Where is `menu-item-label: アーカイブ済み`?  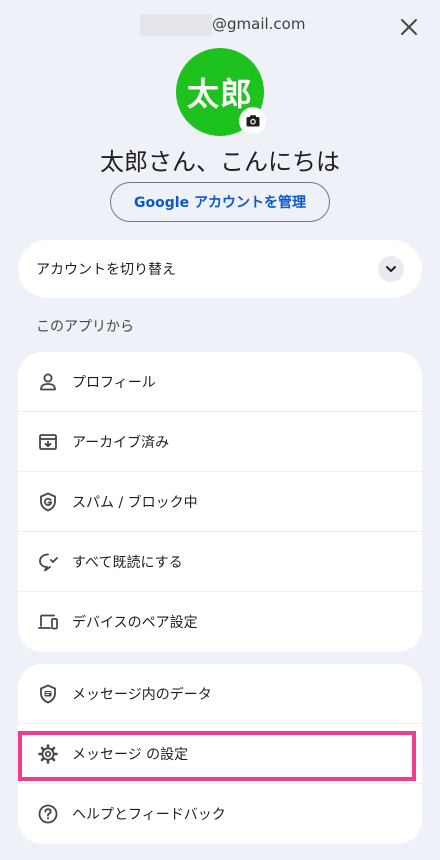
menu-item-label: アーカイブ済み is located at coordinates (121, 442).